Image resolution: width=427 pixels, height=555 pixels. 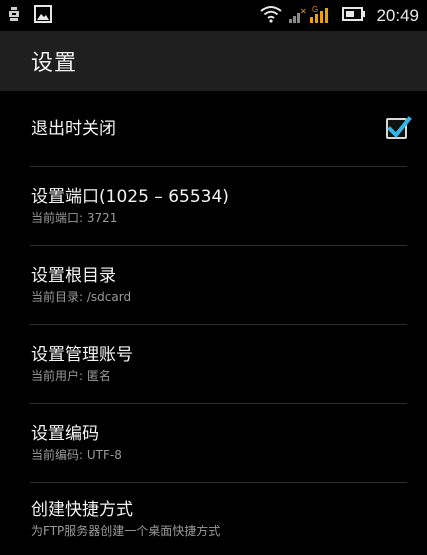 I want to click on pref-title: 设置根目录, so click(x=73, y=276).